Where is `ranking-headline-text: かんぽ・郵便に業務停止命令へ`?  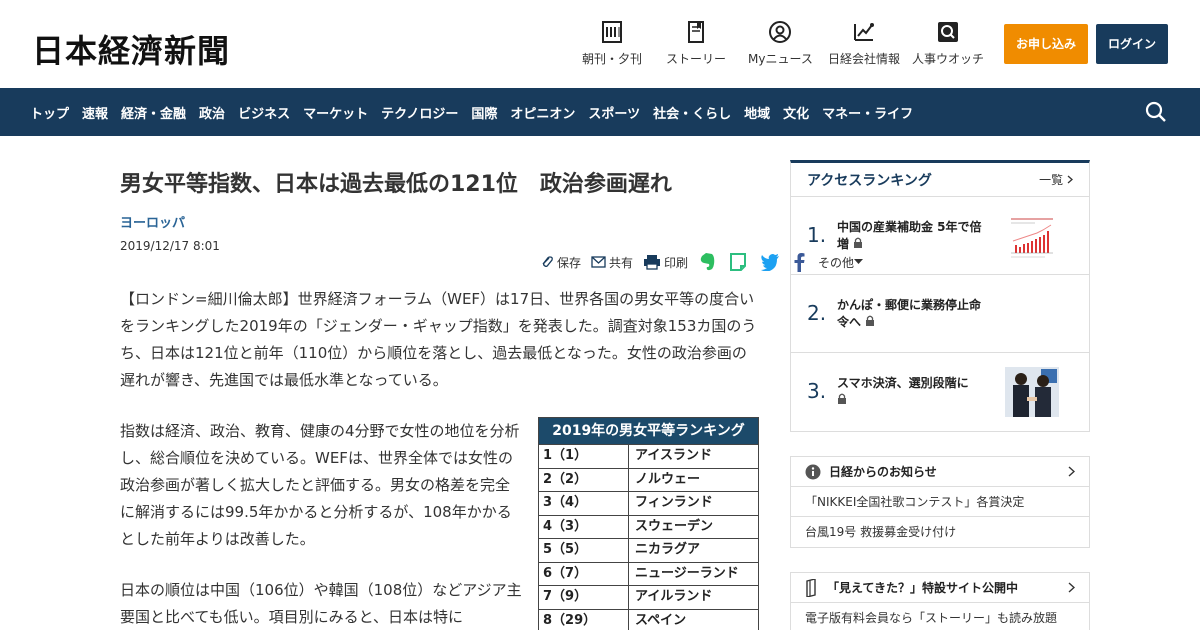 ranking-headline-text: かんぽ・郵便に業務停止命令へ is located at coordinates (909, 313).